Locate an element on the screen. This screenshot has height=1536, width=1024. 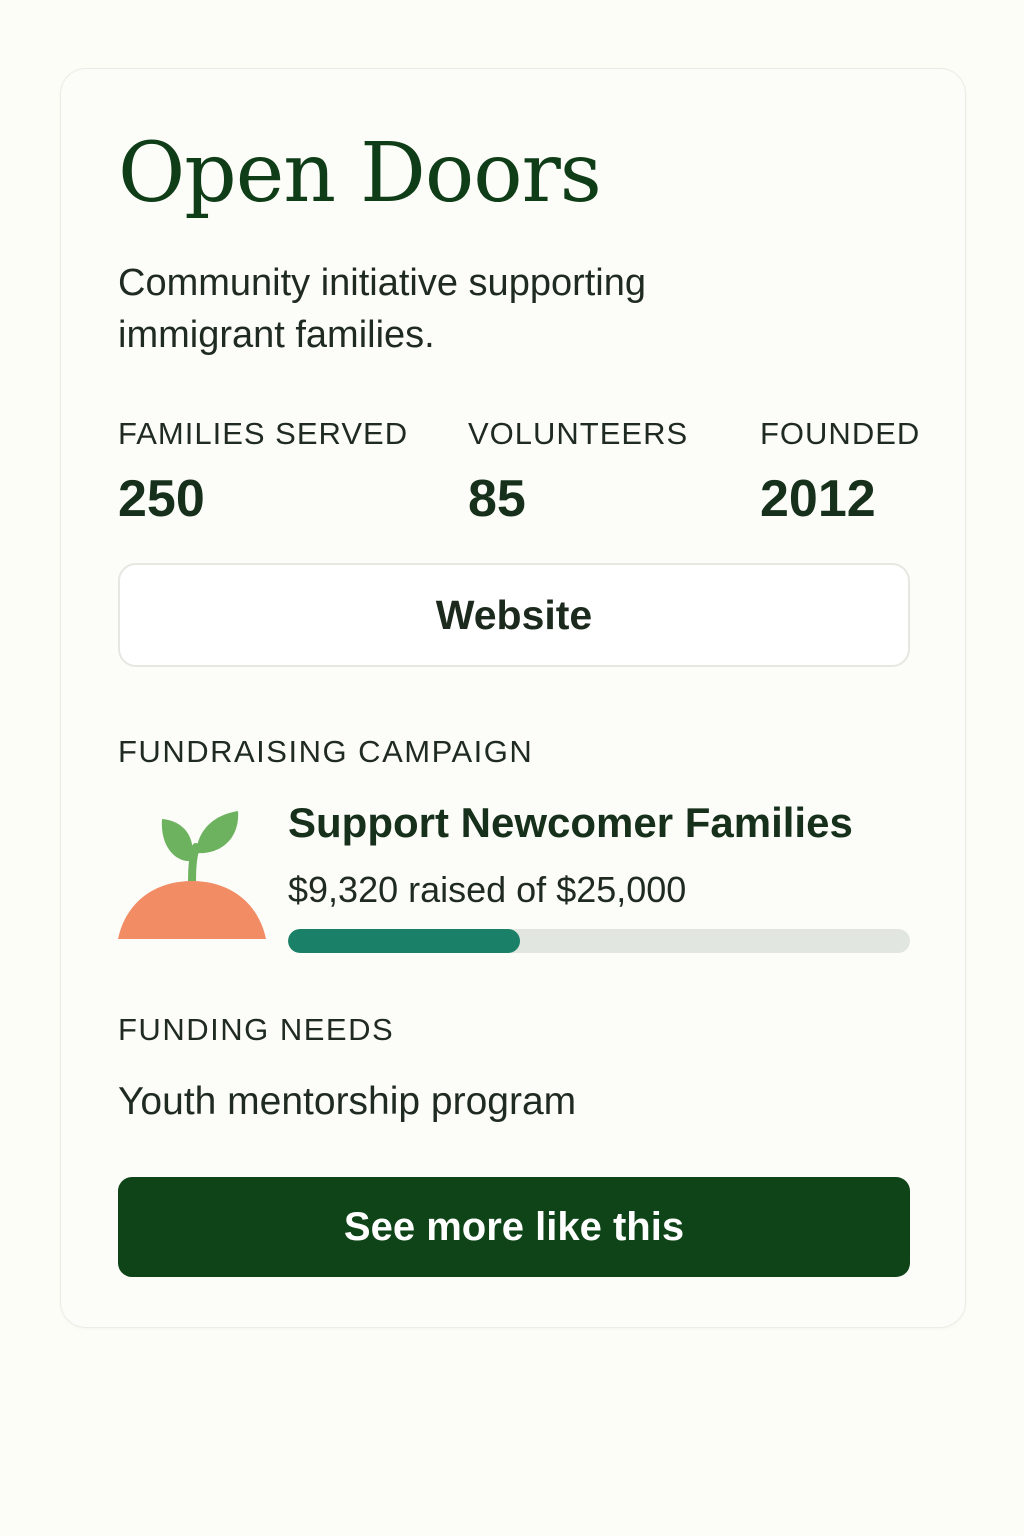
stat-founded: FOUNDED 2012 is located at coordinates (840, 472).